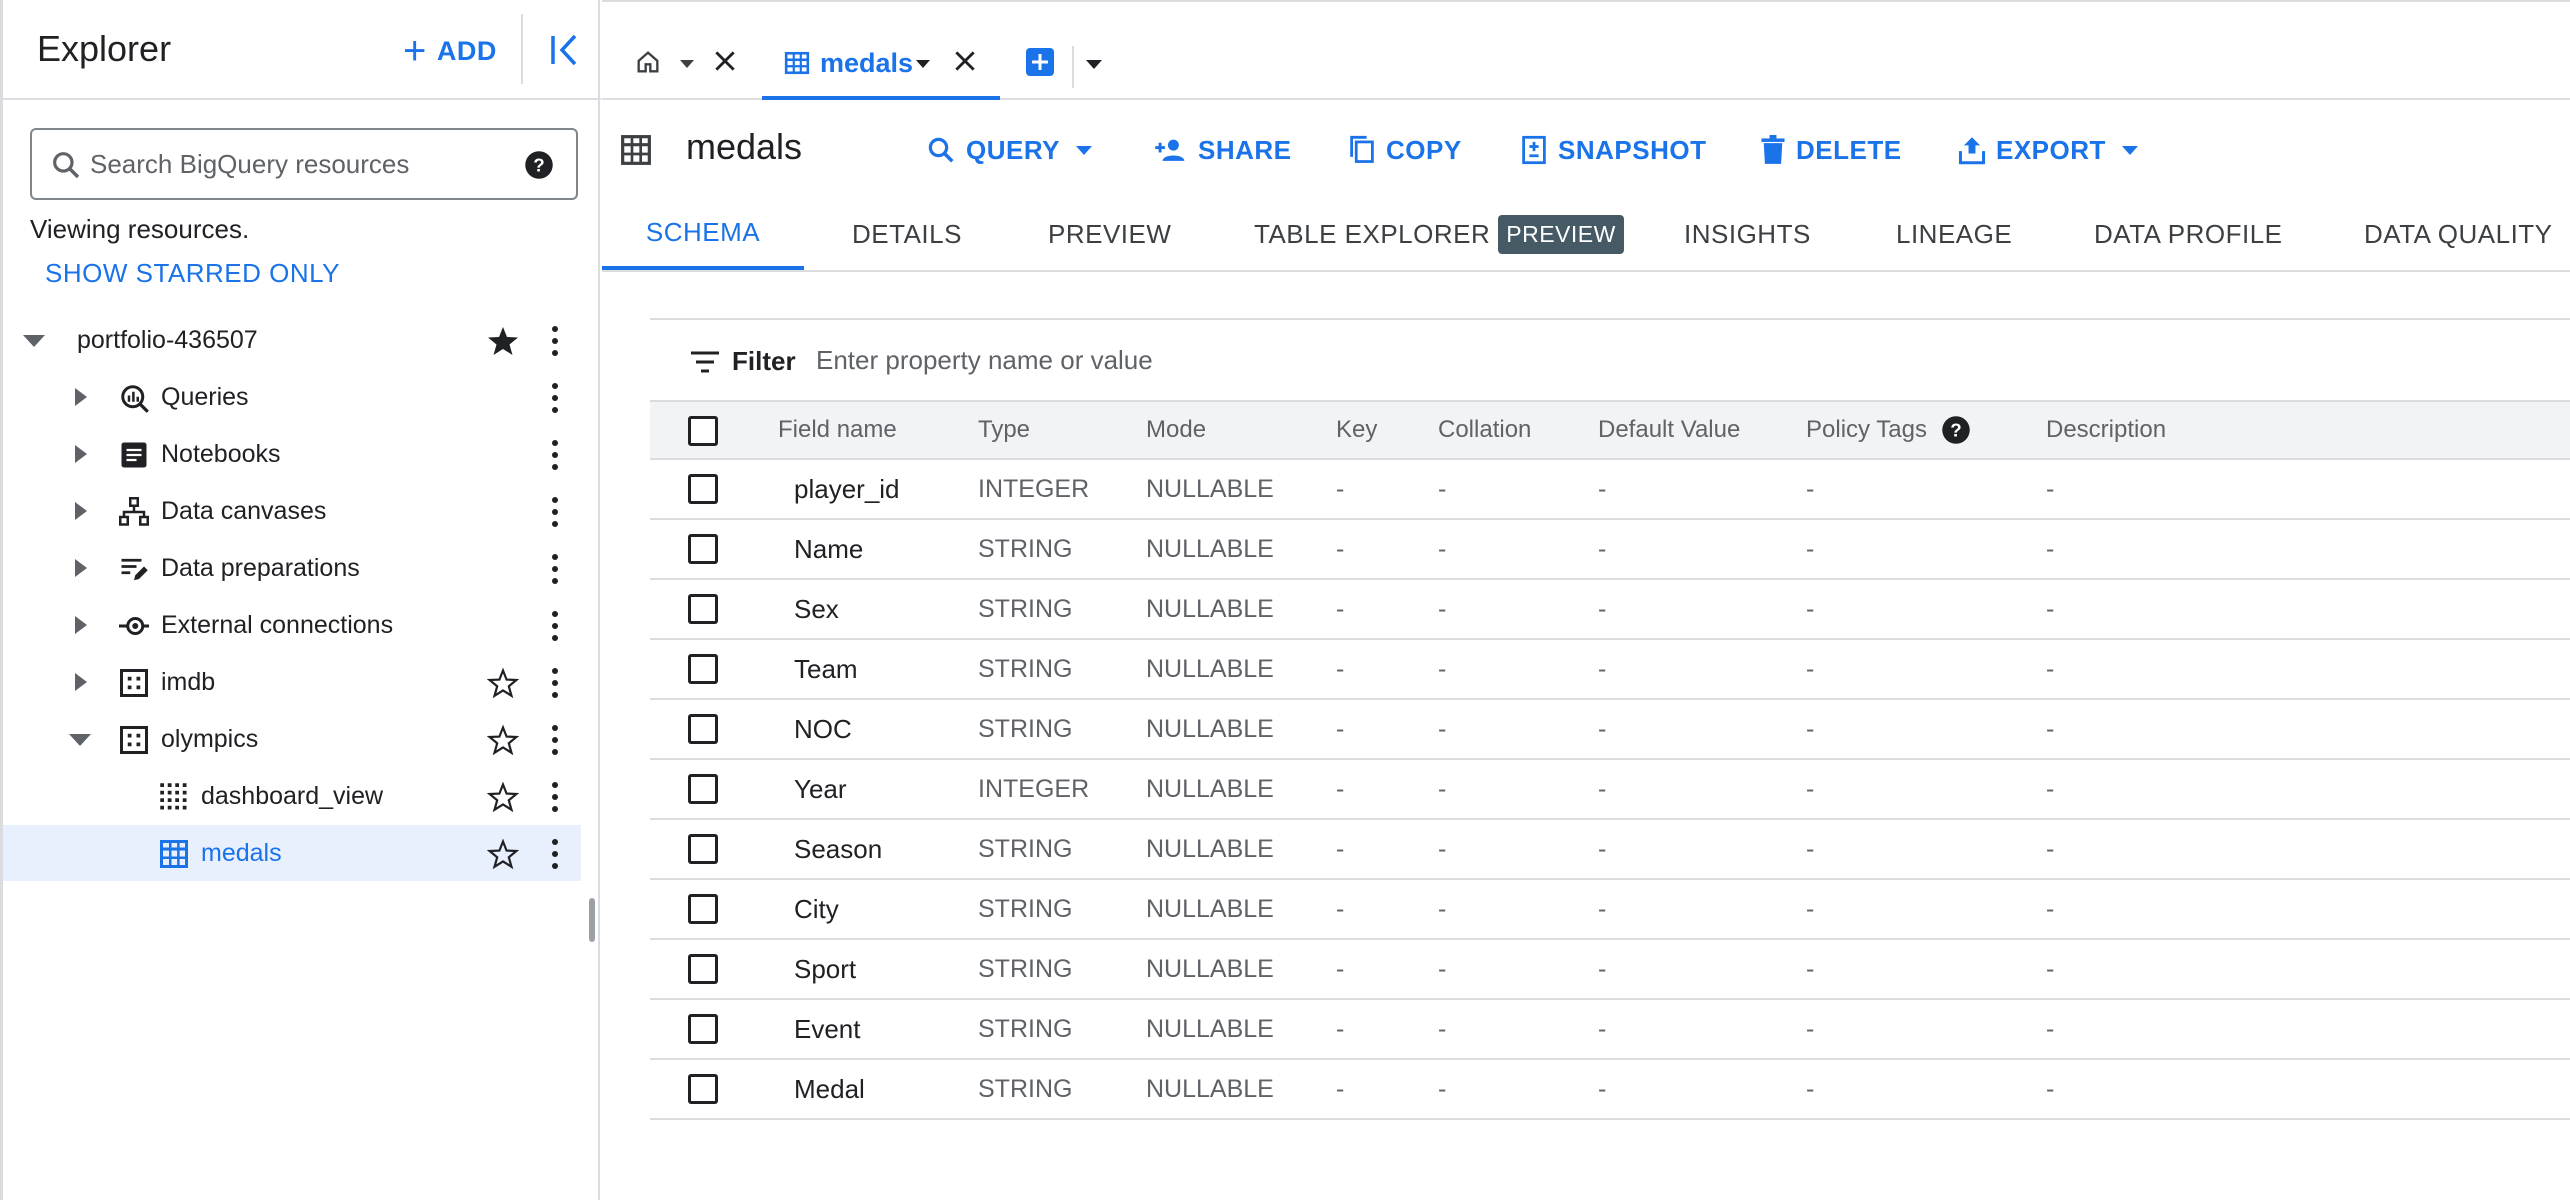 This screenshot has height=1200, width=2570. What do you see at coordinates (292, 397) in the screenshot?
I see `tree-item-queries: Queries` at bounding box center [292, 397].